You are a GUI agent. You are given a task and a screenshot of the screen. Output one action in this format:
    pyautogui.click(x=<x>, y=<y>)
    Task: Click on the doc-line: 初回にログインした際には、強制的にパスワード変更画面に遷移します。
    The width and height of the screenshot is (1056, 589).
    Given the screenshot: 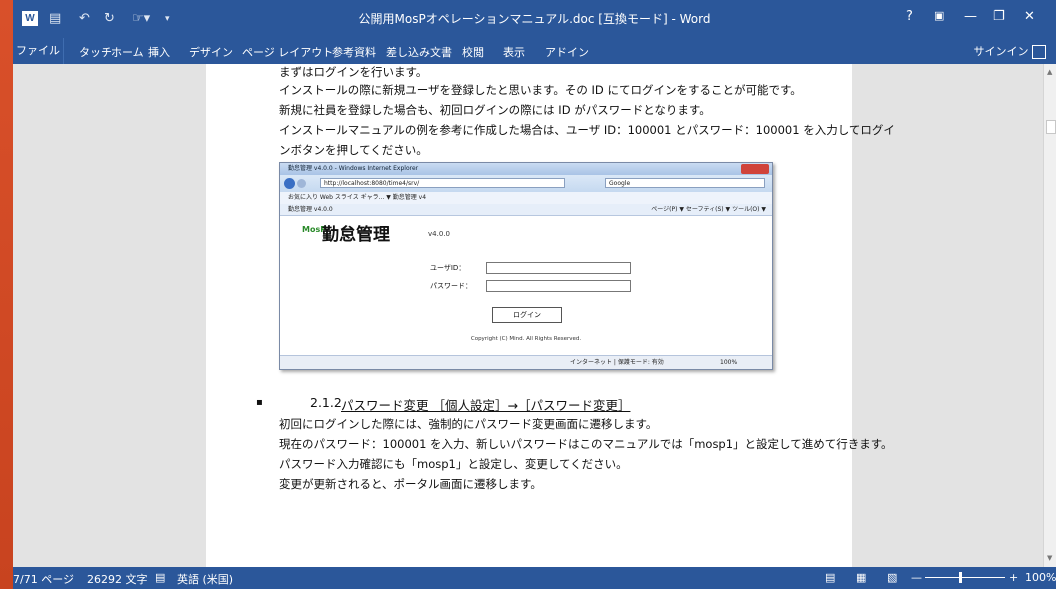 What is the action you would take?
    pyautogui.click(x=468, y=424)
    